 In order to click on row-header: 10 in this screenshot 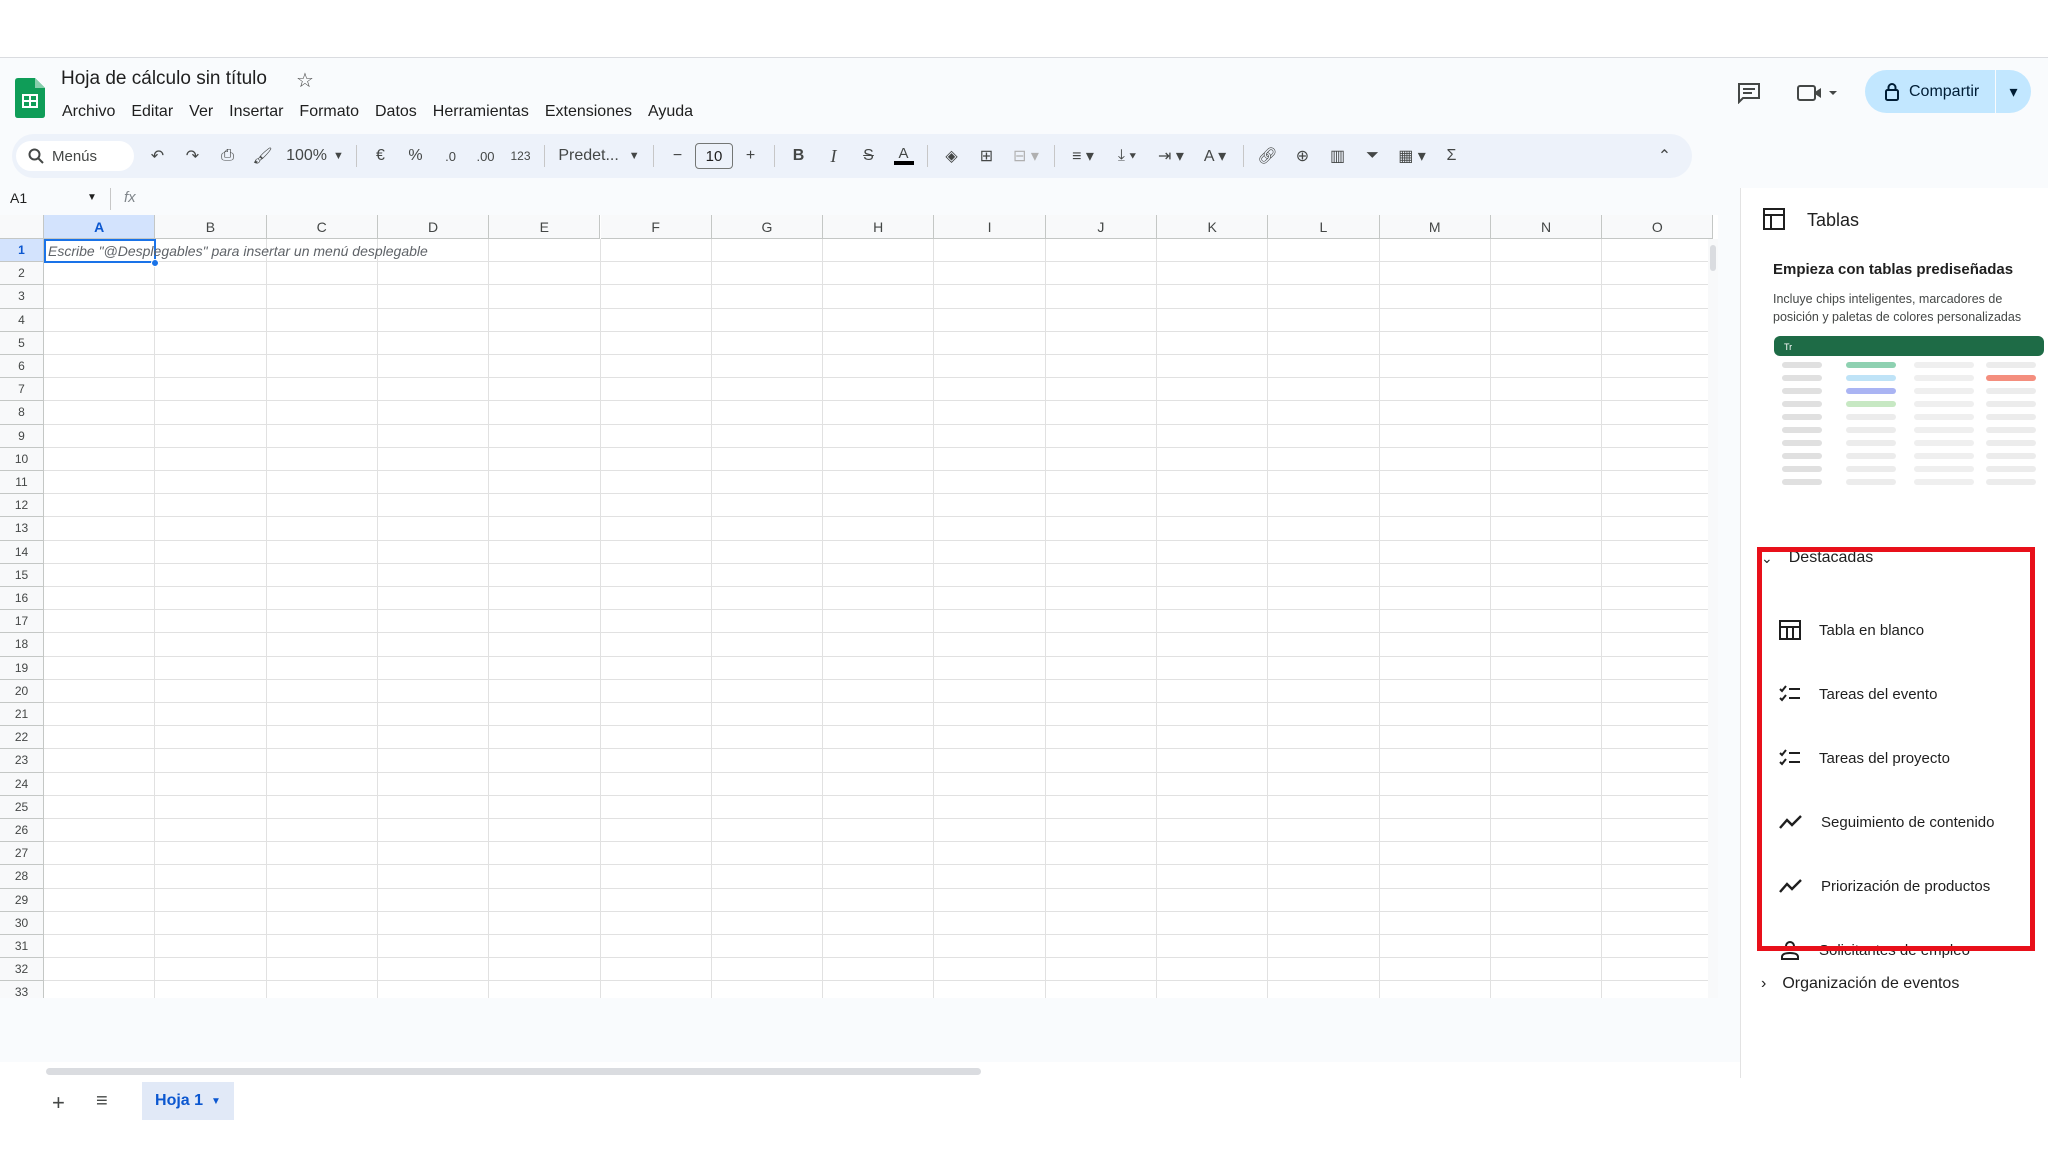, I will do `click(22, 459)`.